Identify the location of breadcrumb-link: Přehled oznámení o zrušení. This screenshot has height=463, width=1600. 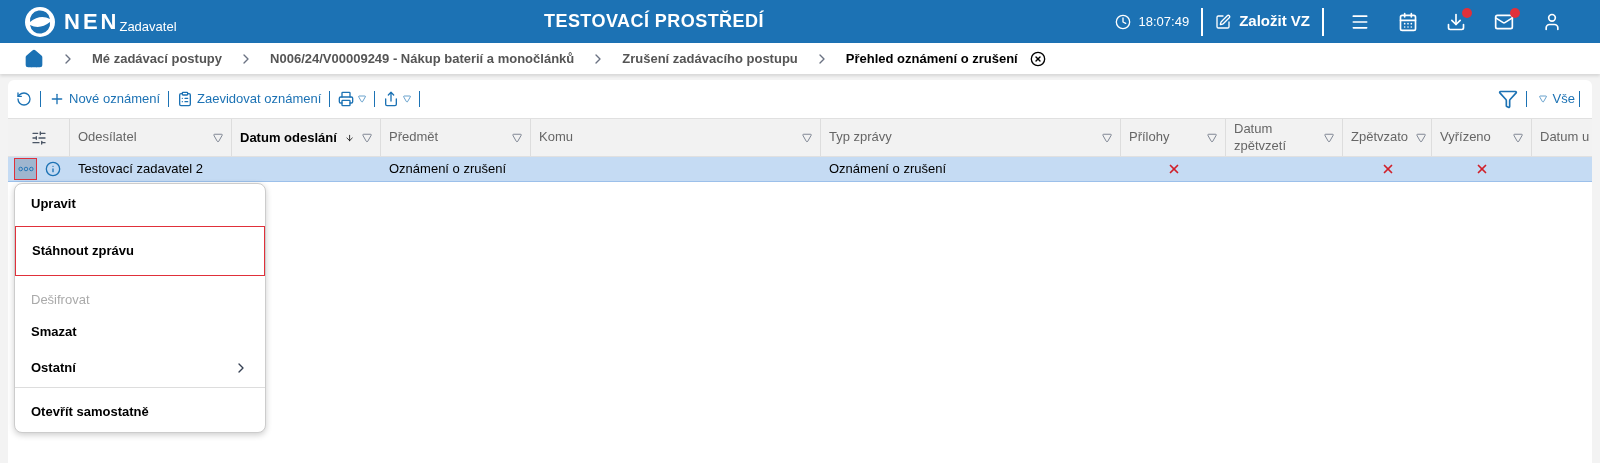
(931, 58).